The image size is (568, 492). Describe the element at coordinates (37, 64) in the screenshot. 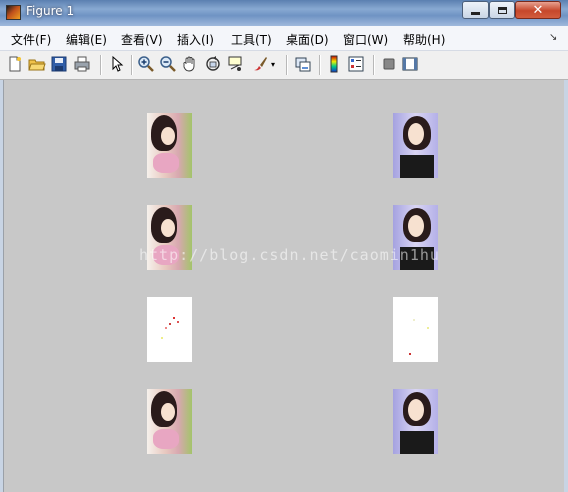

I see `open-file-icon` at that location.